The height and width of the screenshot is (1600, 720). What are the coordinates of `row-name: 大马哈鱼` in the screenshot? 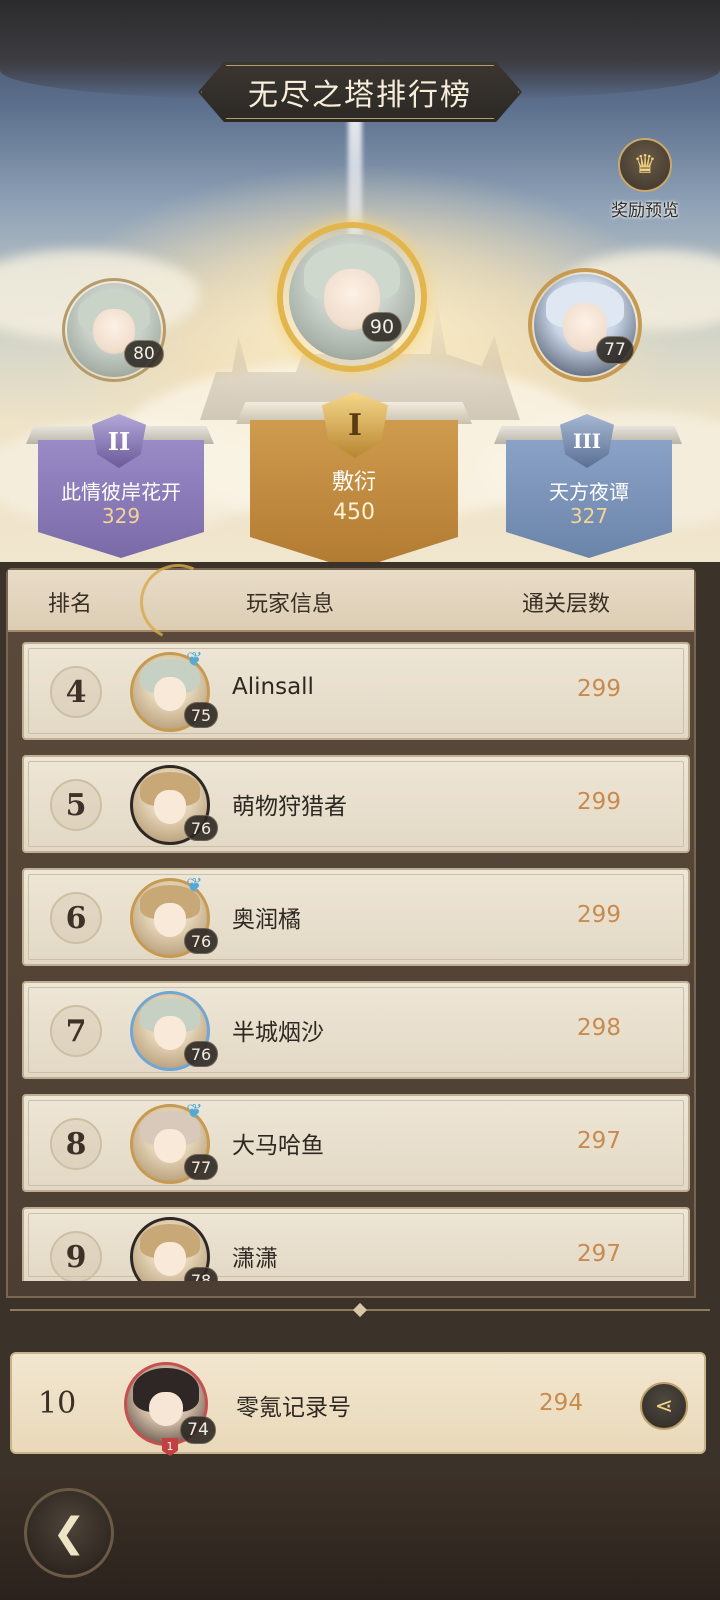 It's located at (278, 1146).